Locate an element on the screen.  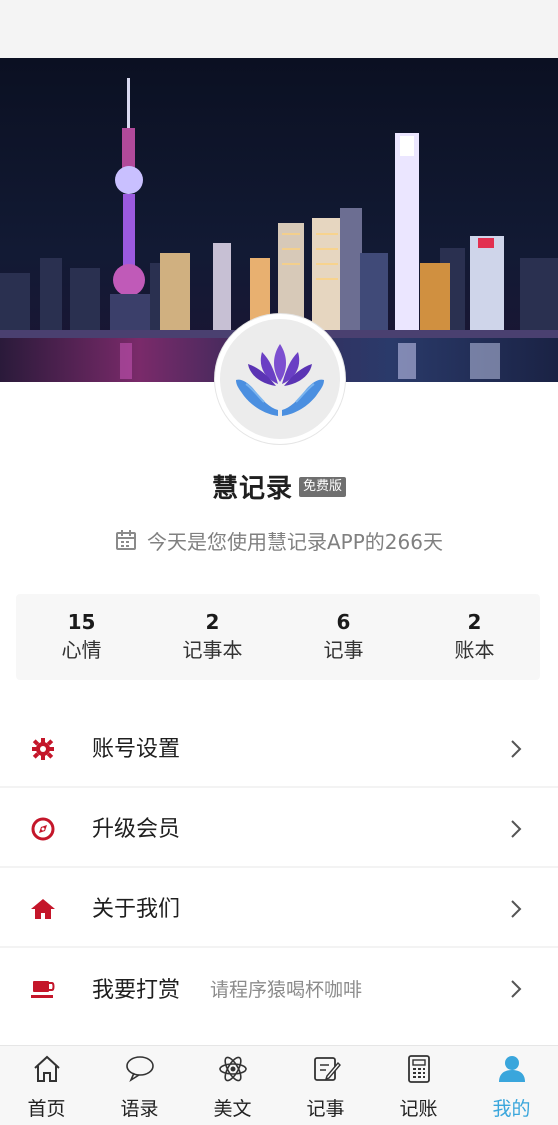
user-icon is located at coordinates (512, 1069).